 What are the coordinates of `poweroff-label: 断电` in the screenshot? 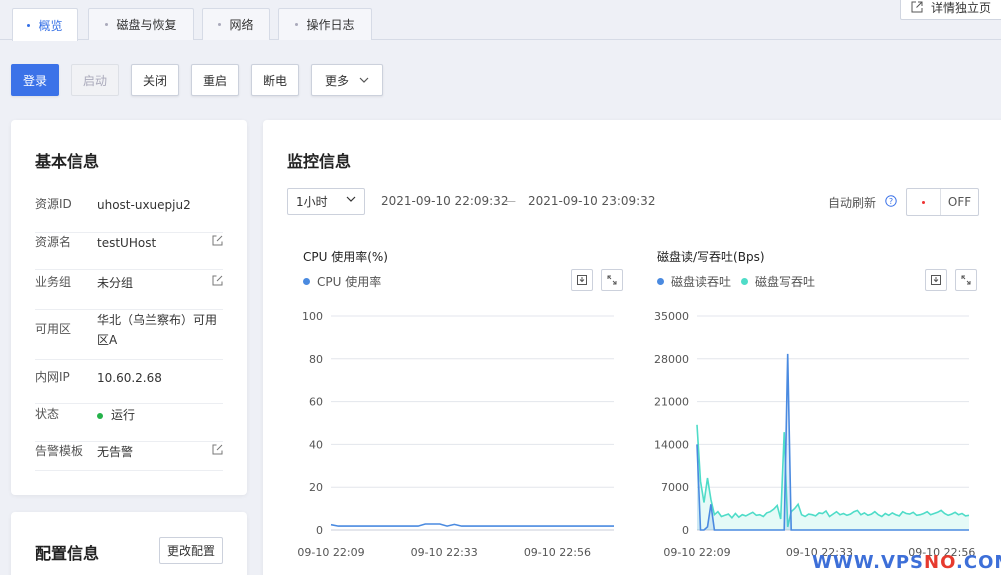 It's located at (274, 80).